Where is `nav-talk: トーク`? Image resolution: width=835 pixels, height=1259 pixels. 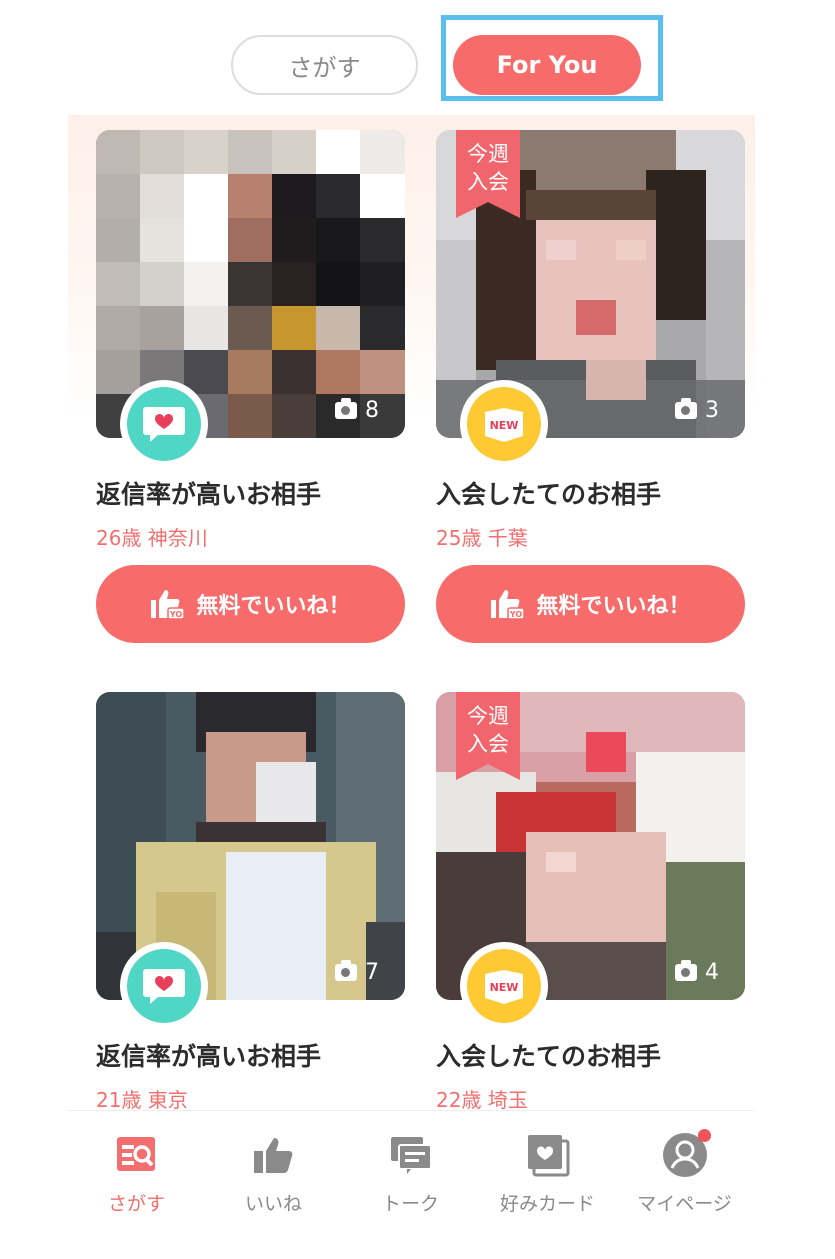 nav-talk: トーク is located at coordinates (410, 1166).